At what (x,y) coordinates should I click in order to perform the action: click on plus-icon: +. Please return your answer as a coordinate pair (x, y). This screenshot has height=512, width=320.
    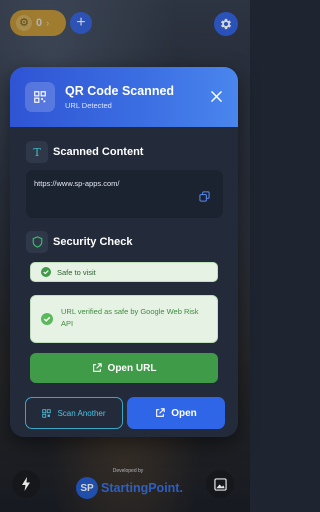
    Looking at the image, I should click on (81, 22).